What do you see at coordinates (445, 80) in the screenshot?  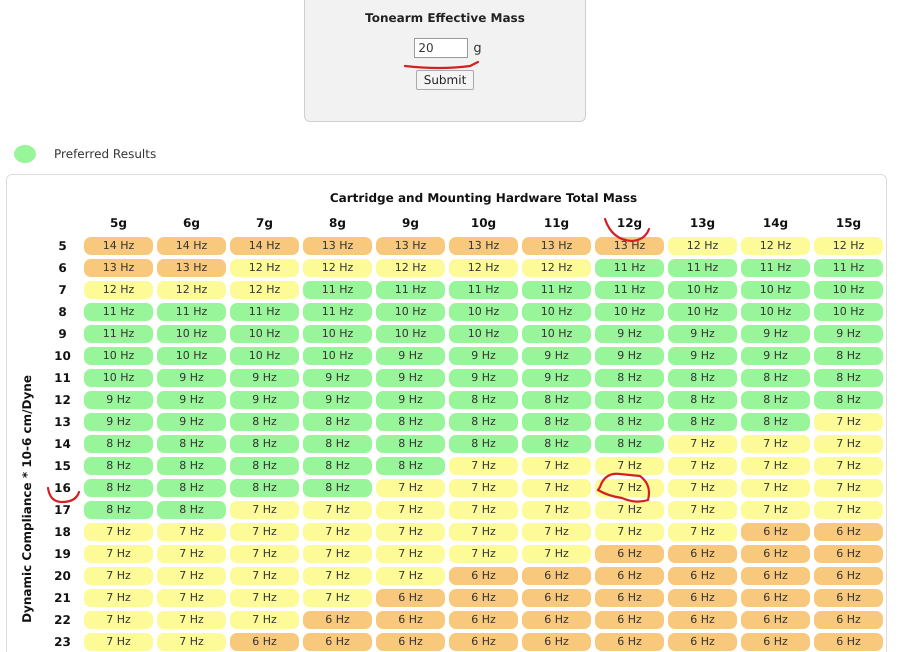 I see `submit-button: Submit` at bounding box center [445, 80].